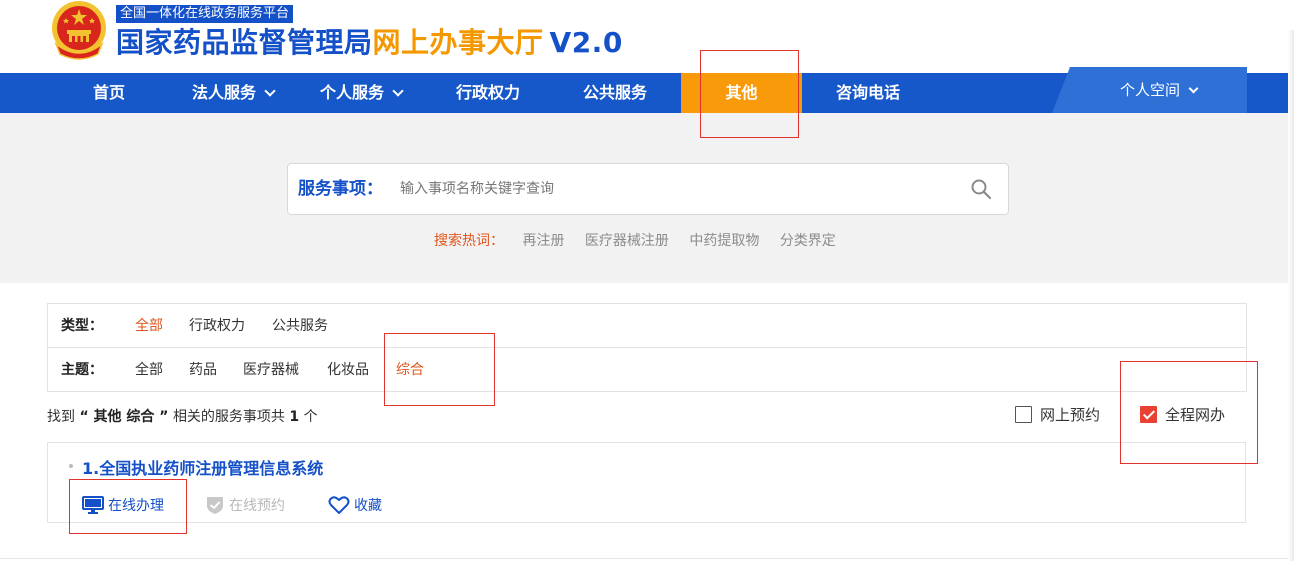 The image size is (1294, 561). Describe the element at coordinates (981, 189) in the screenshot. I see `search-icon` at that location.